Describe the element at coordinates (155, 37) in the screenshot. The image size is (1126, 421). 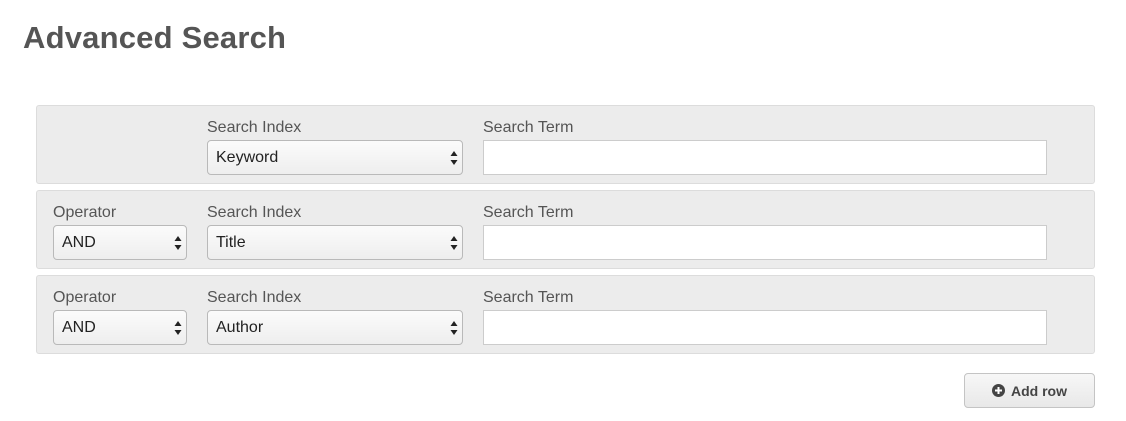
I see `page-title: Advanced Search` at that location.